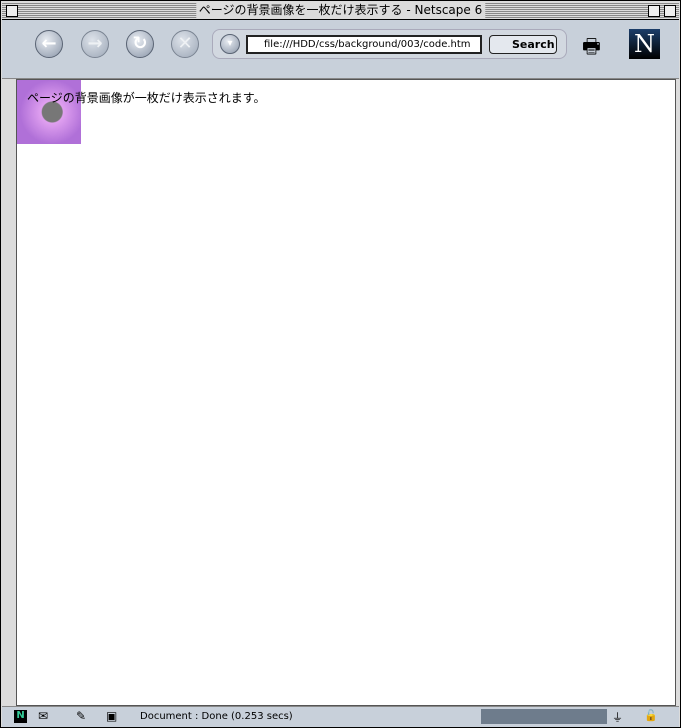 The width and height of the screenshot is (681, 728). I want to click on status-bar: N ✉ ✎ ▣ Document : Done (0.253 secs) ⏚ 🔓, so click(340, 716).